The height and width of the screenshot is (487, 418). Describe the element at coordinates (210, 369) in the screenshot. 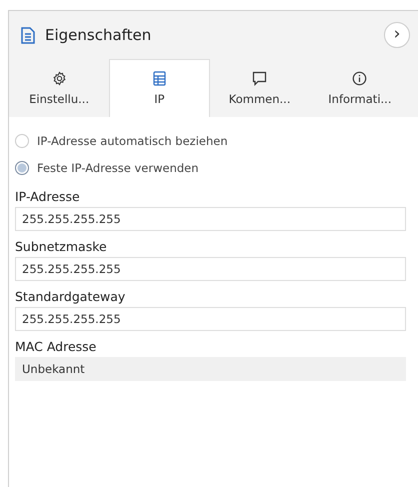

I see `readonly-field: Unbekannt` at that location.